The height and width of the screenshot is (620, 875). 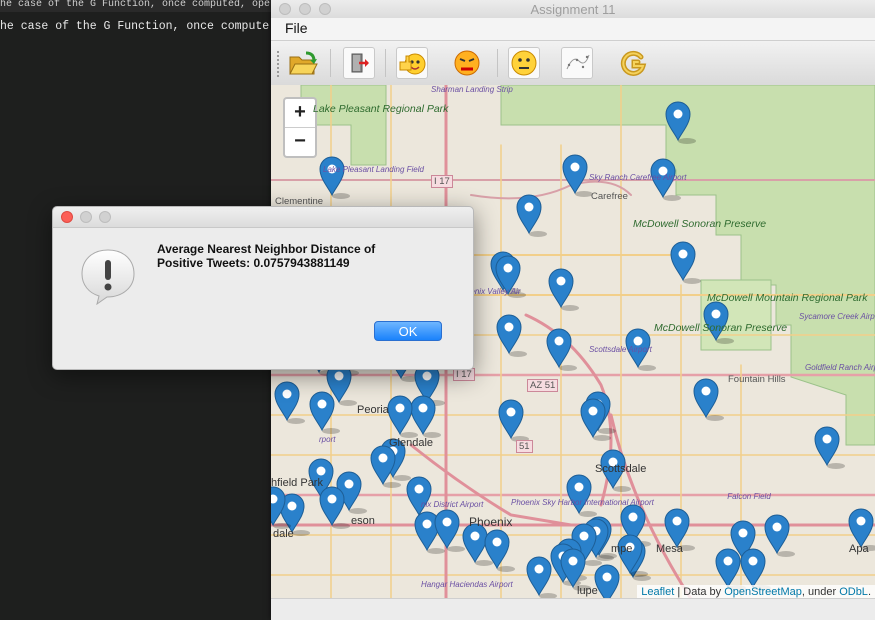 What do you see at coordinates (442, 181) in the screenshot?
I see `label-i17: I 17` at bounding box center [442, 181].